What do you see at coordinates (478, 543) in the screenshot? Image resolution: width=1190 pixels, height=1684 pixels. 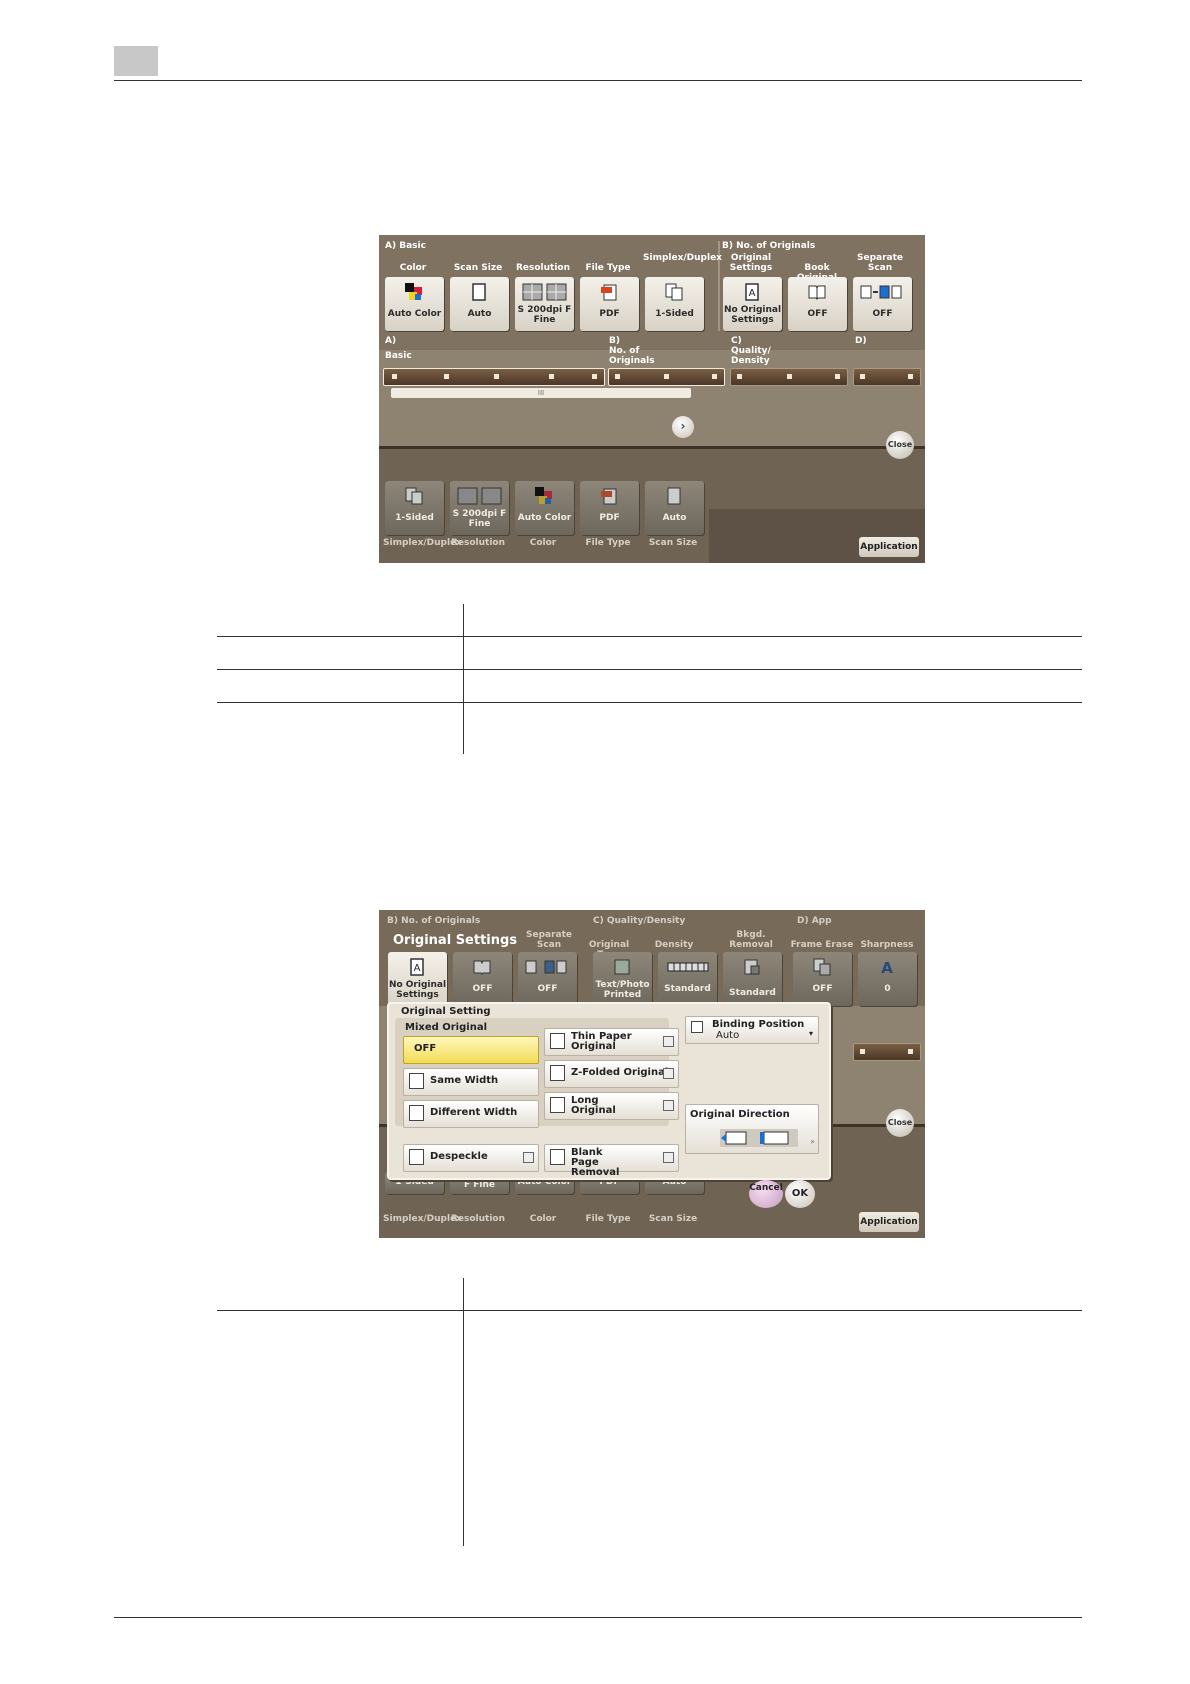 I see `shortcut-resolution-caption: Resolution` at bounding box center [478, 543].